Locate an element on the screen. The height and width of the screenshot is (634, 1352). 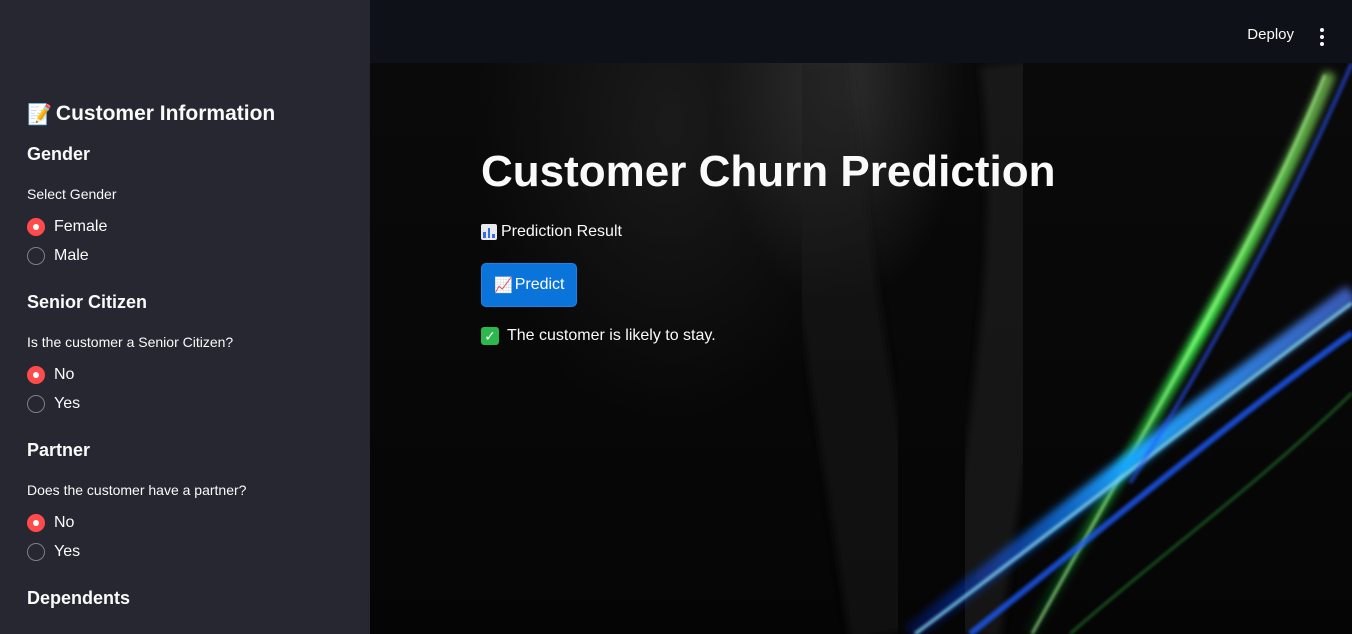
dependents-heading: Dependents is located at coordinates (79, 598).